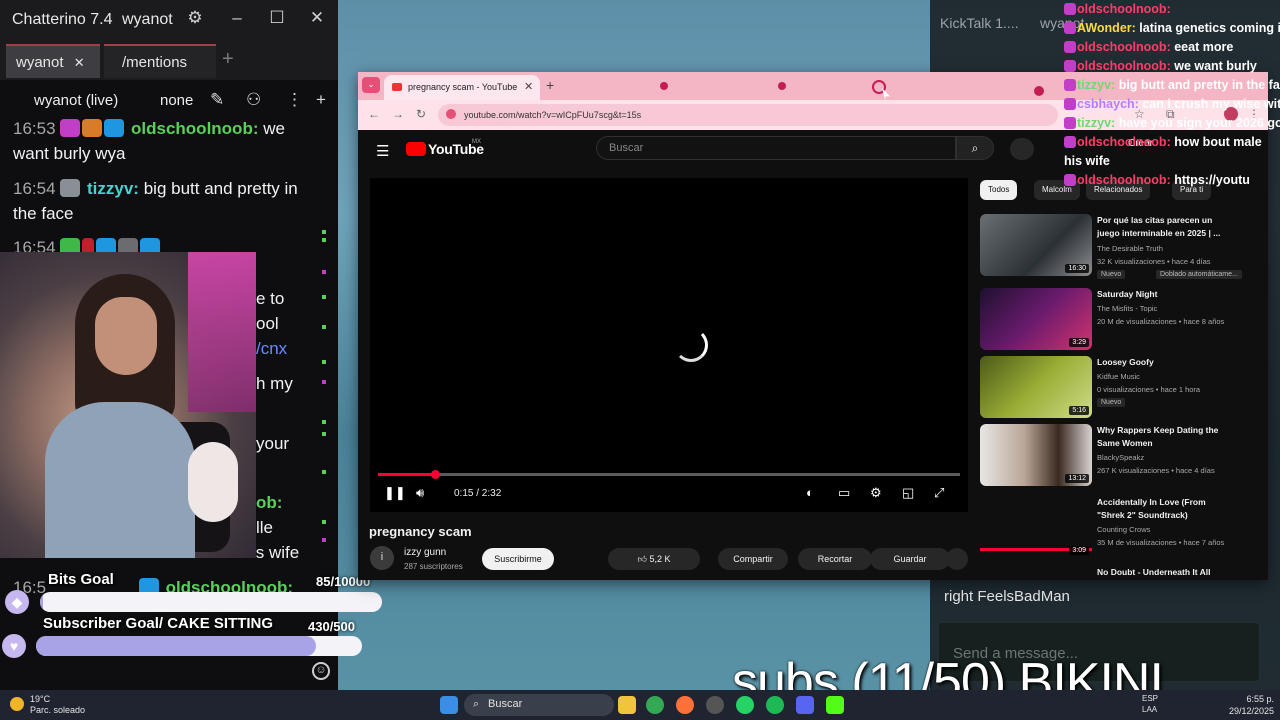 The height and width of the screenshot is (720, 1280). Describe the element at coordinates (550, 85) in the screenshot. I see `new-tab-button: +` at that location.